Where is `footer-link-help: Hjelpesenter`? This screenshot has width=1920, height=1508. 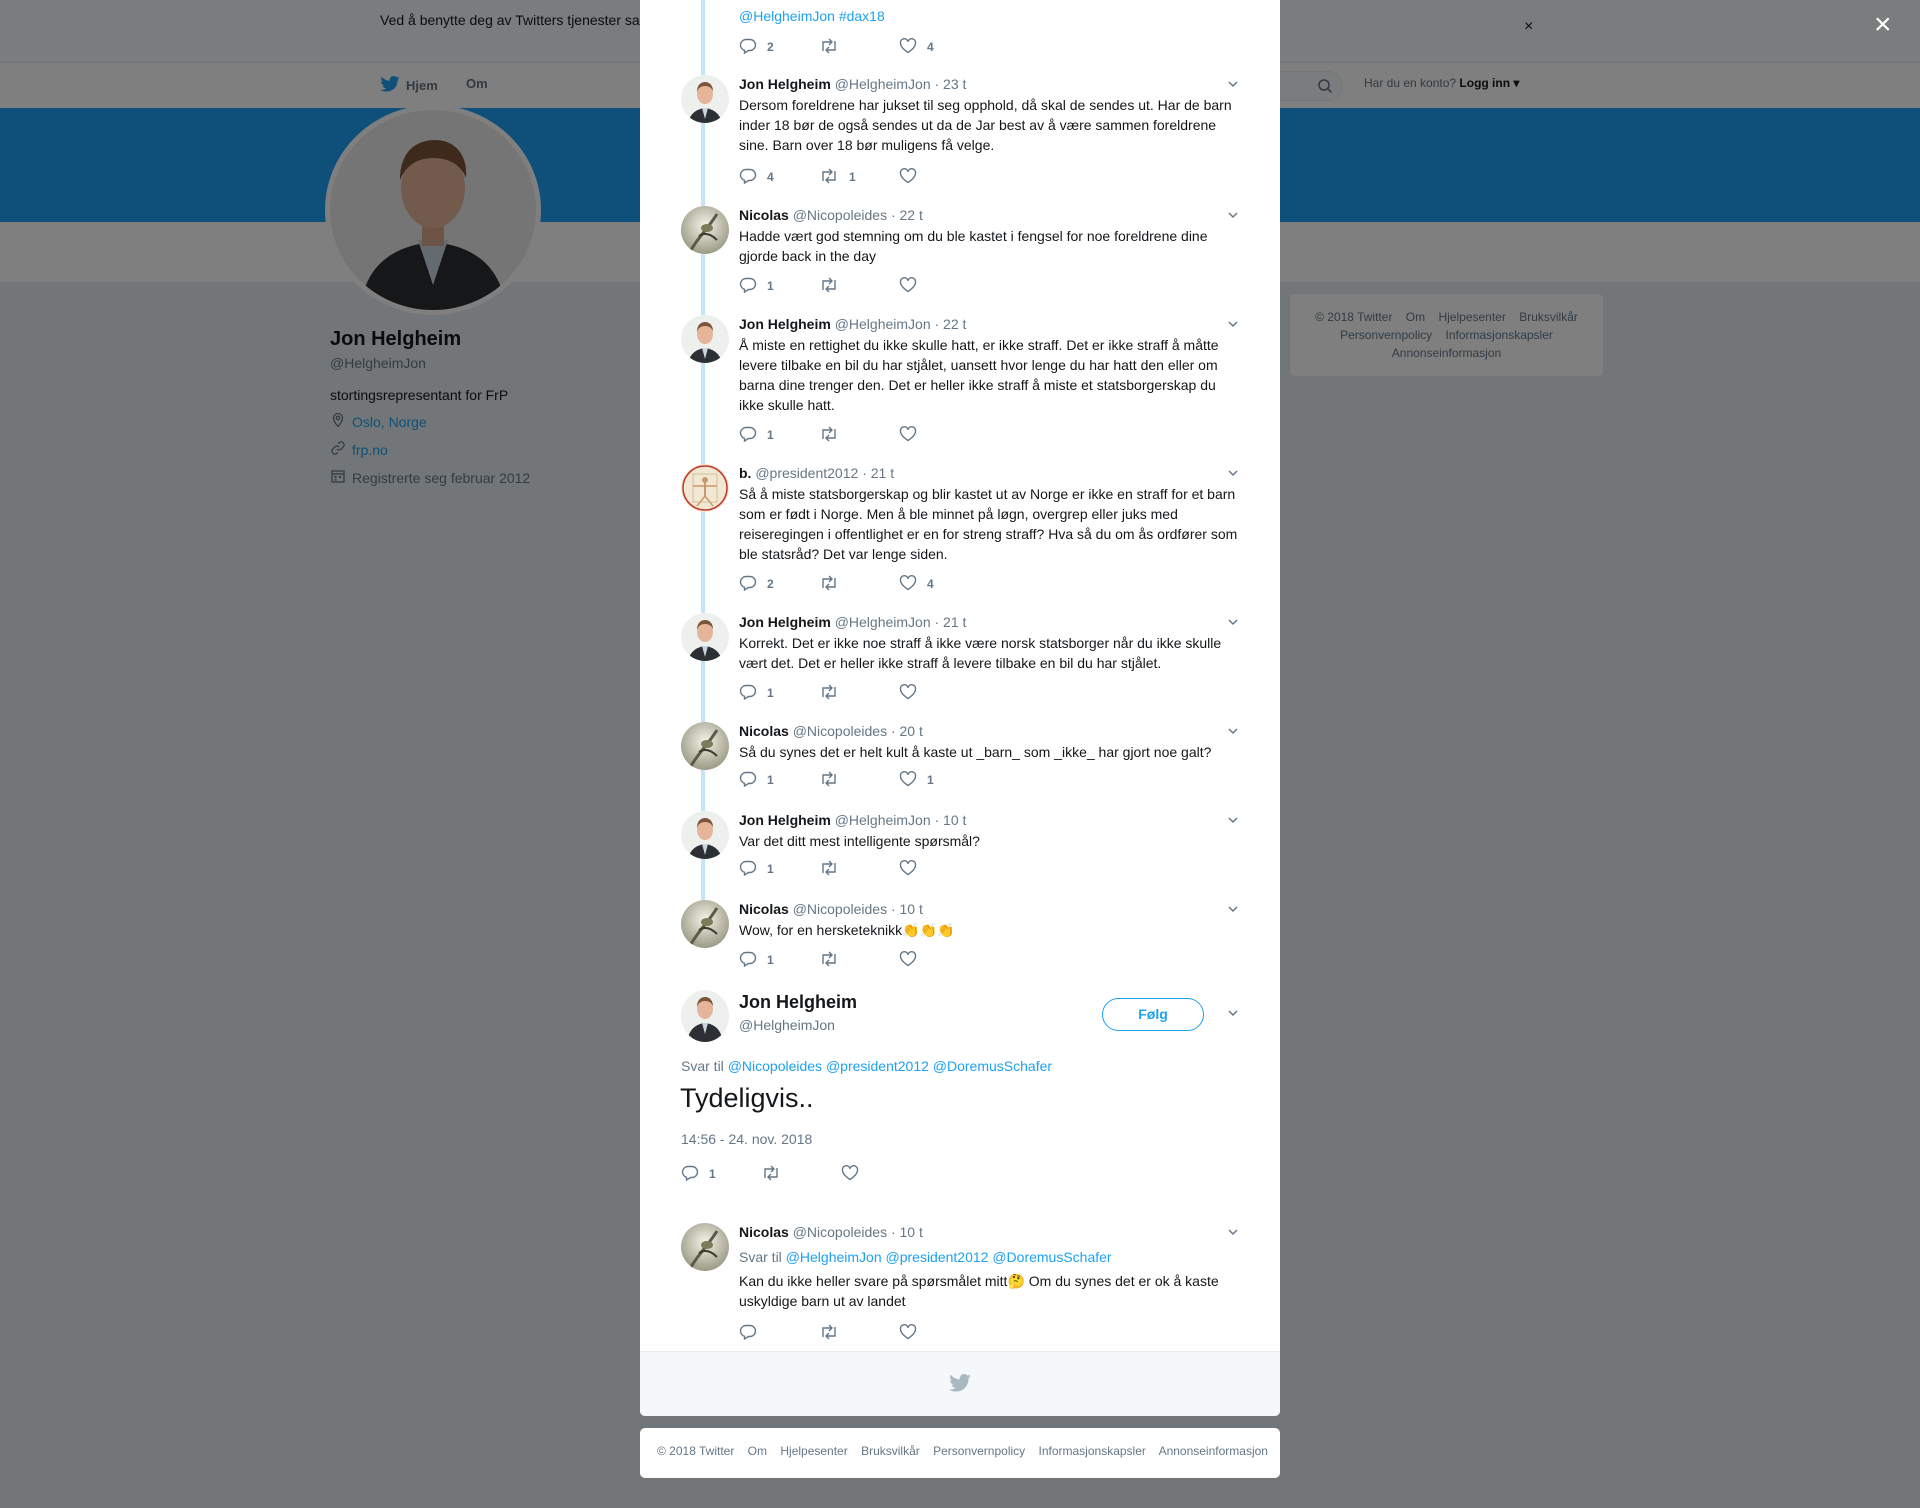
footer-link-help: Hjelpesenter is located at coordinates (813, 1451).